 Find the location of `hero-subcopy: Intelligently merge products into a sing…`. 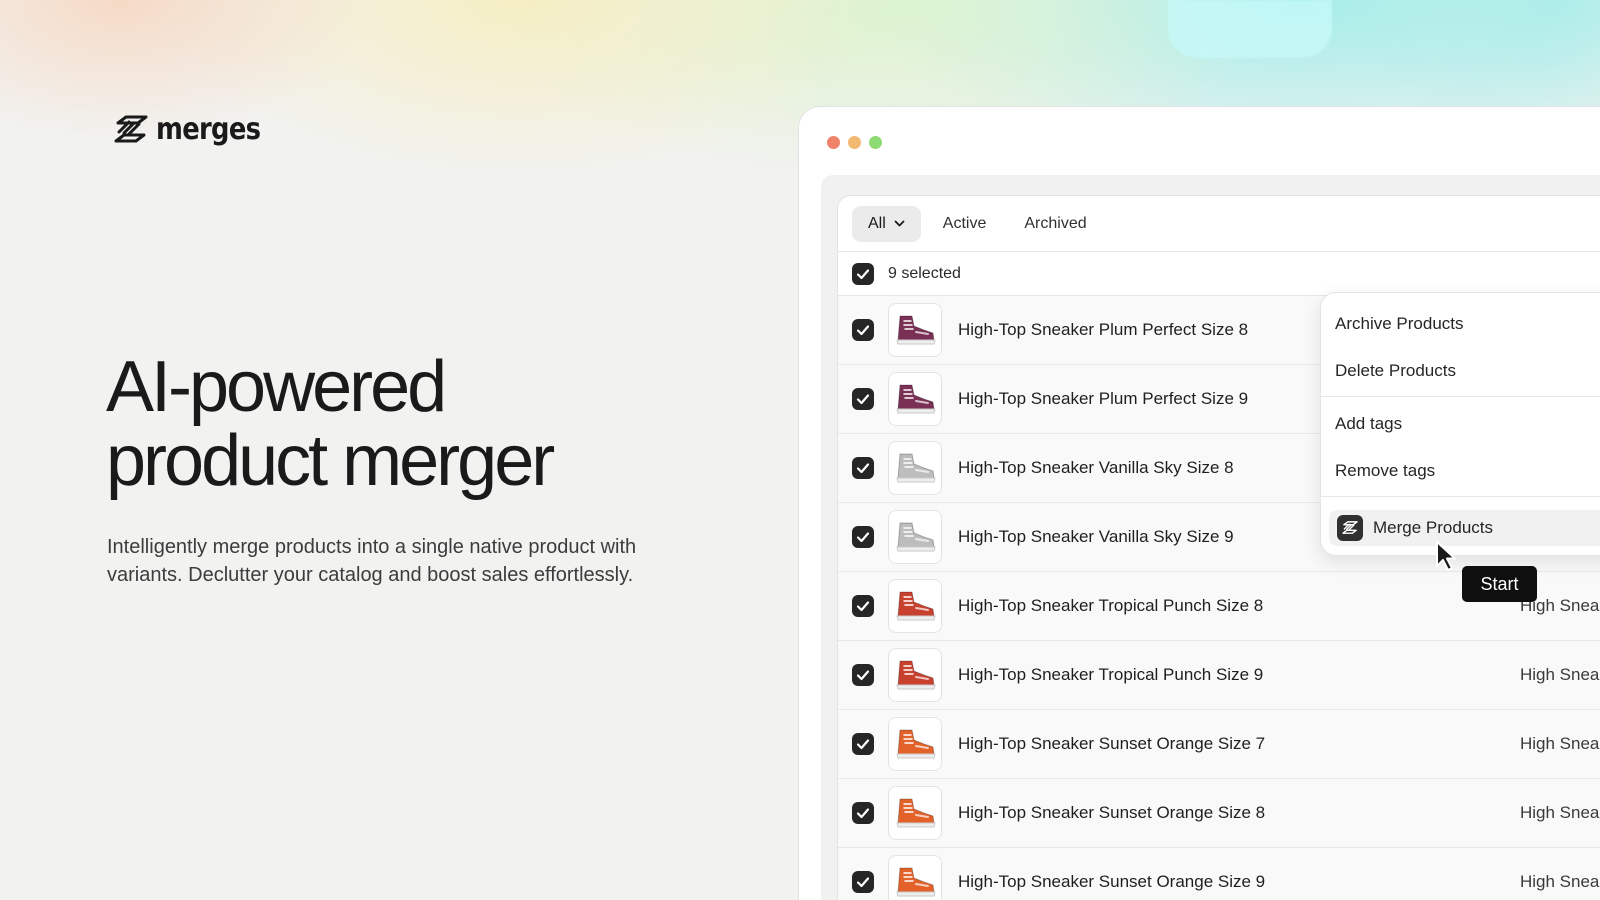

hero-subcopy: Intelligently merge products into a sing… is located at coordinates (372, 561).